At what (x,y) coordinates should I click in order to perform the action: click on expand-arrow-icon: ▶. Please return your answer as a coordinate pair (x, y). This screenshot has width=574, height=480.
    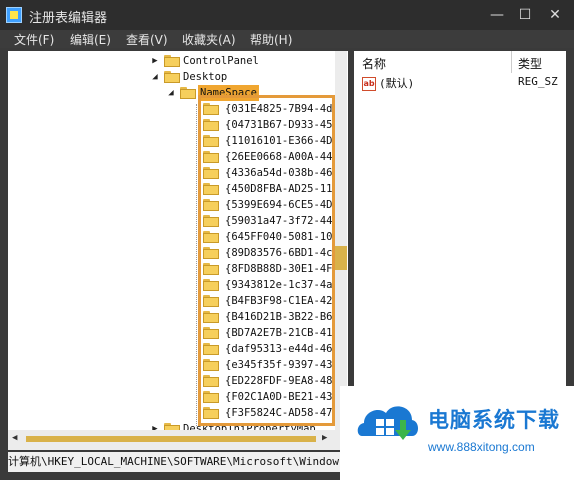
    Looking at the image, I should click on (155, 61).